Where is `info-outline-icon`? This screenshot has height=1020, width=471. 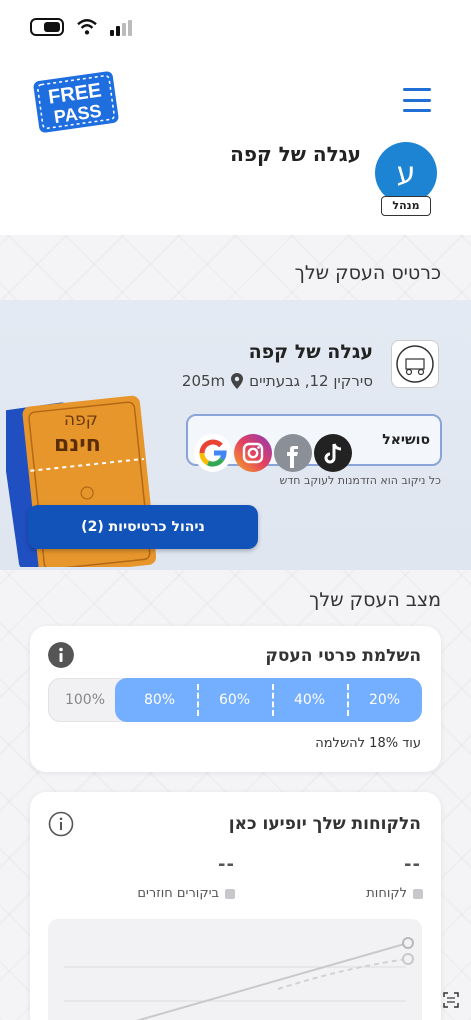
info-outline-icon is located at coordinates (61, 824).